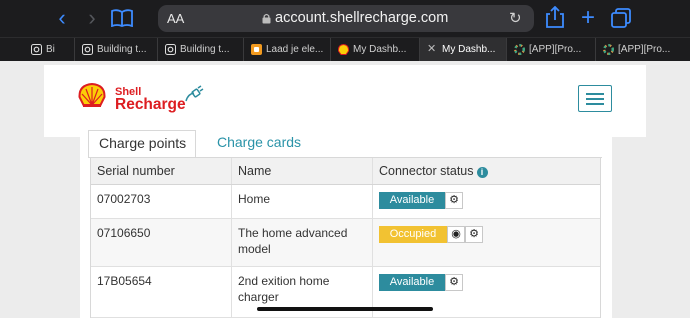  What do you see at coordinates (588, 18) in the screenshot?
I see `new-tab-icon: +` at bounding box center [588, 18].